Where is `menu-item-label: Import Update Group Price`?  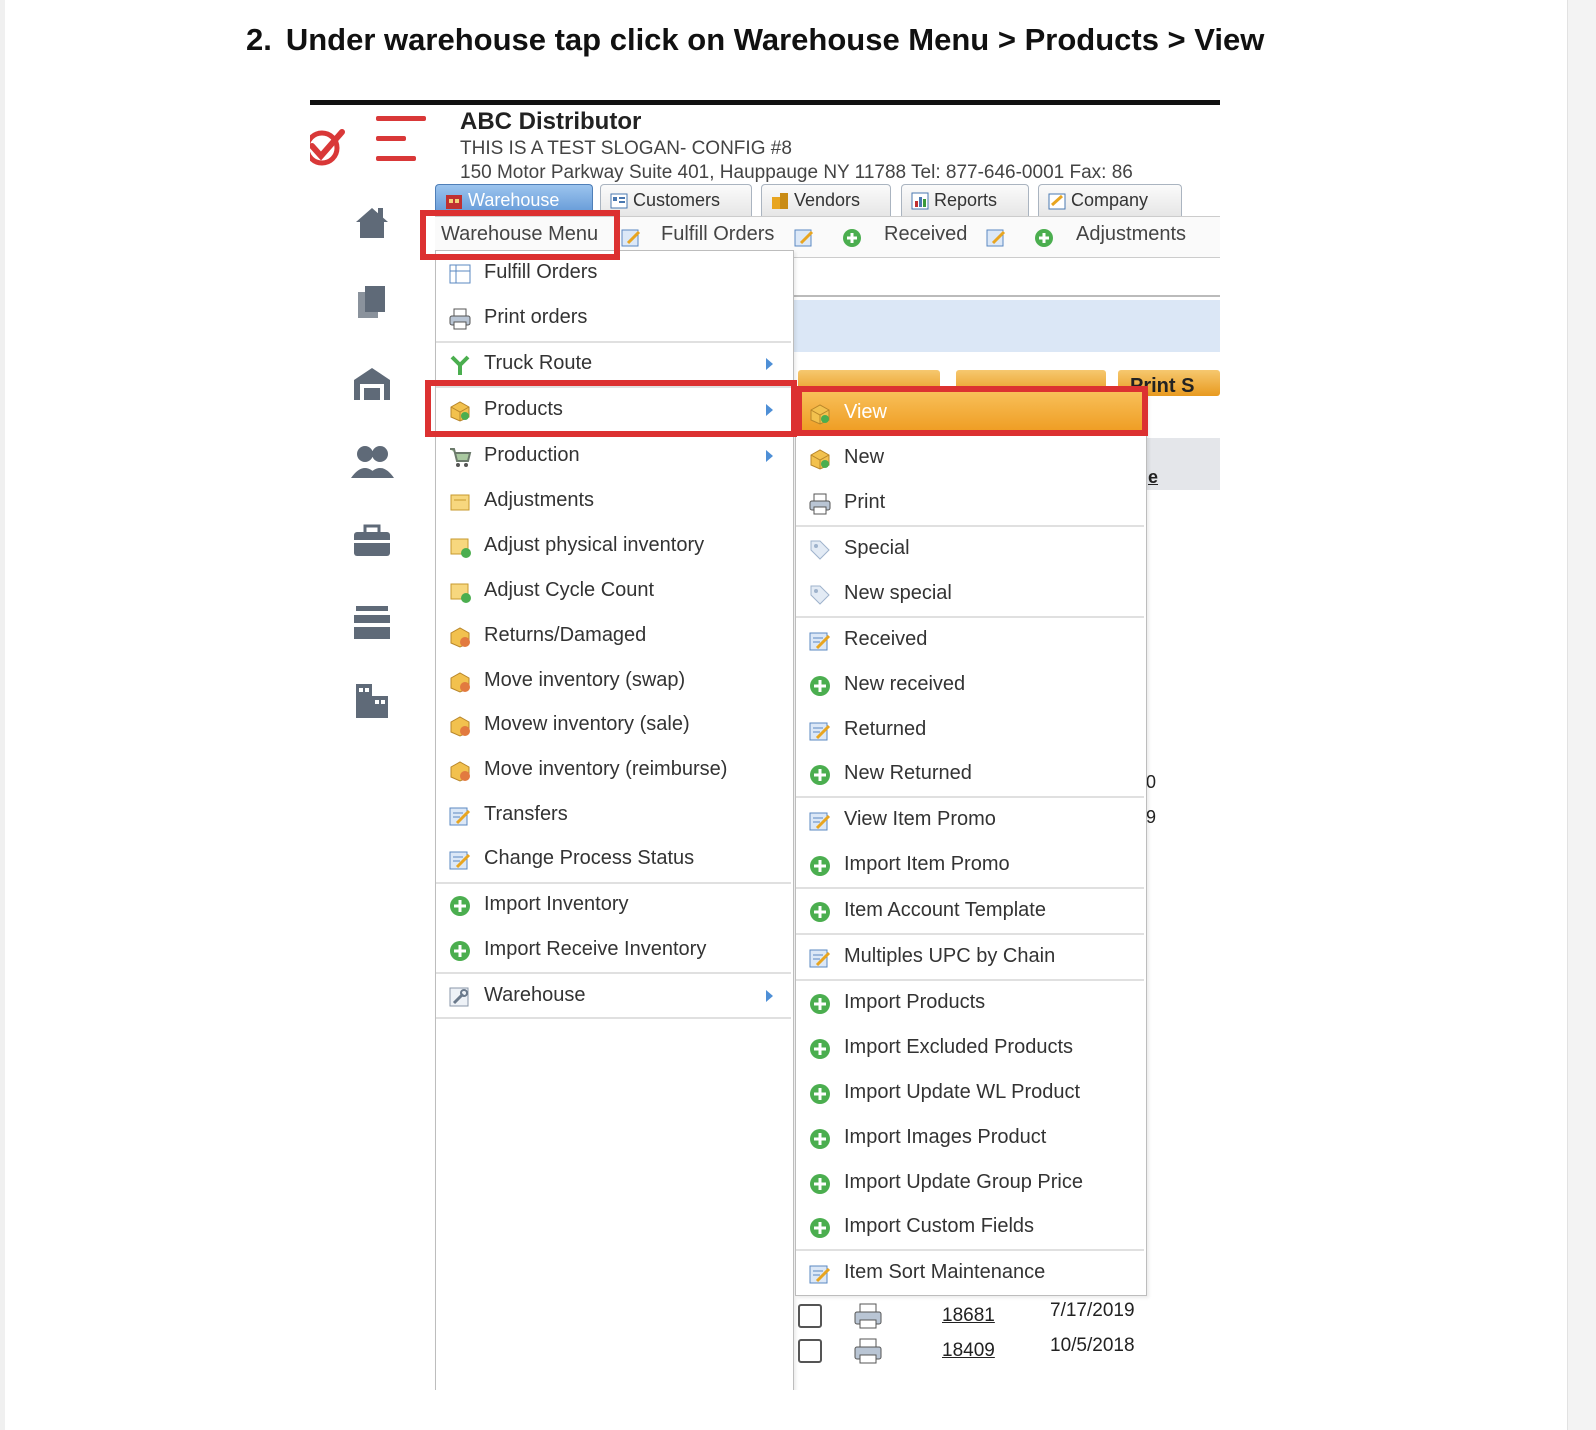
menu-item-label: Import Update Group Price is located at coordinates (963, 1182).